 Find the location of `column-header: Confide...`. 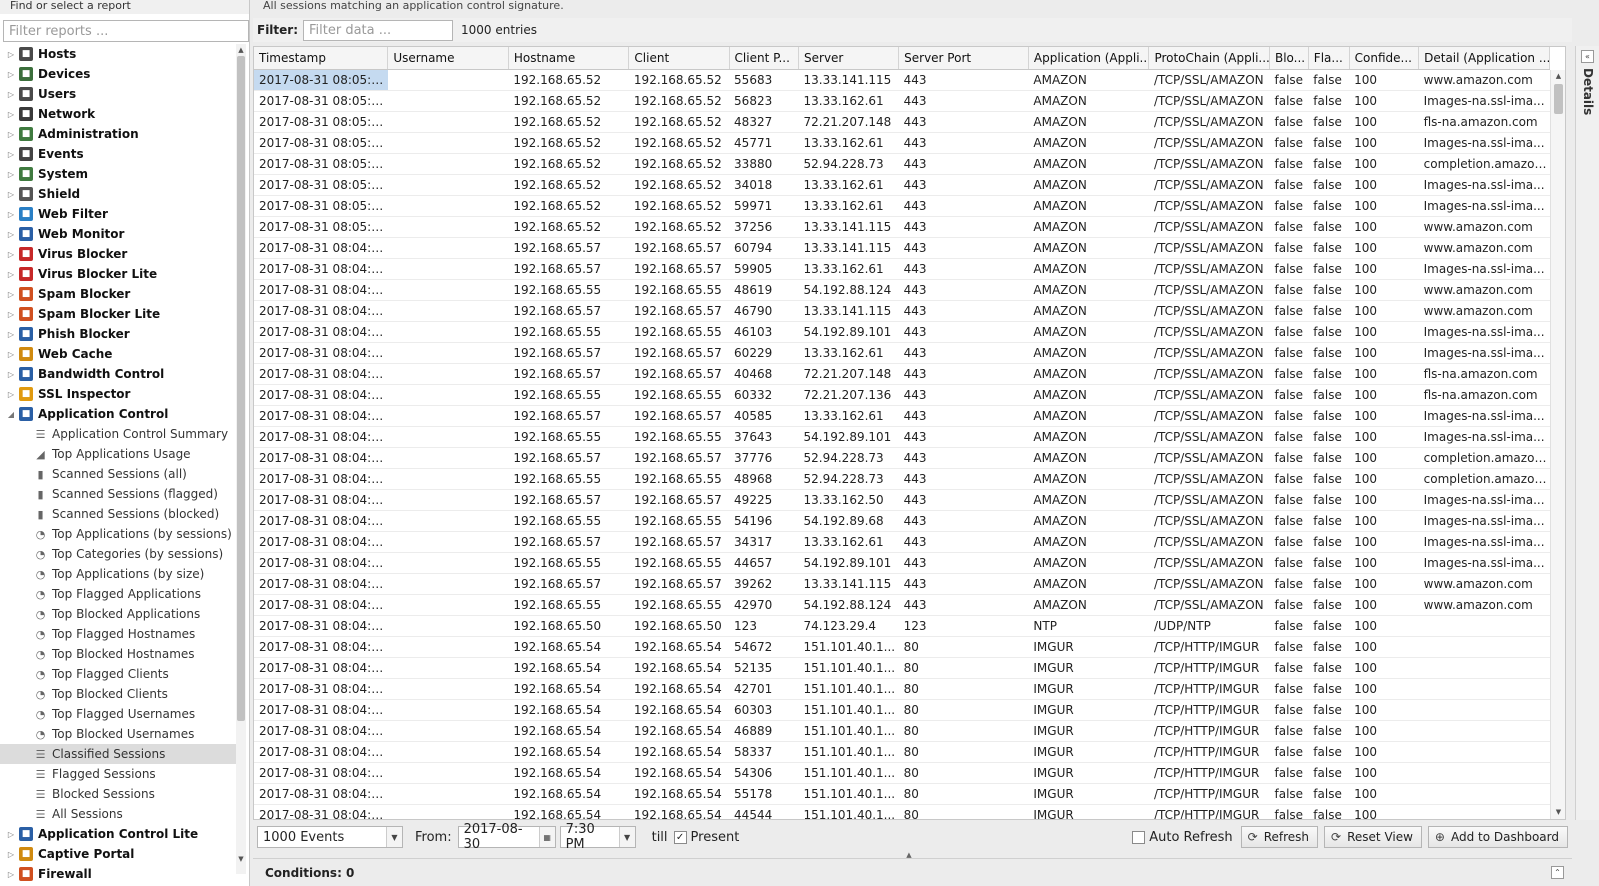

column-header: Confide... is located at coordinates (1384, 58).